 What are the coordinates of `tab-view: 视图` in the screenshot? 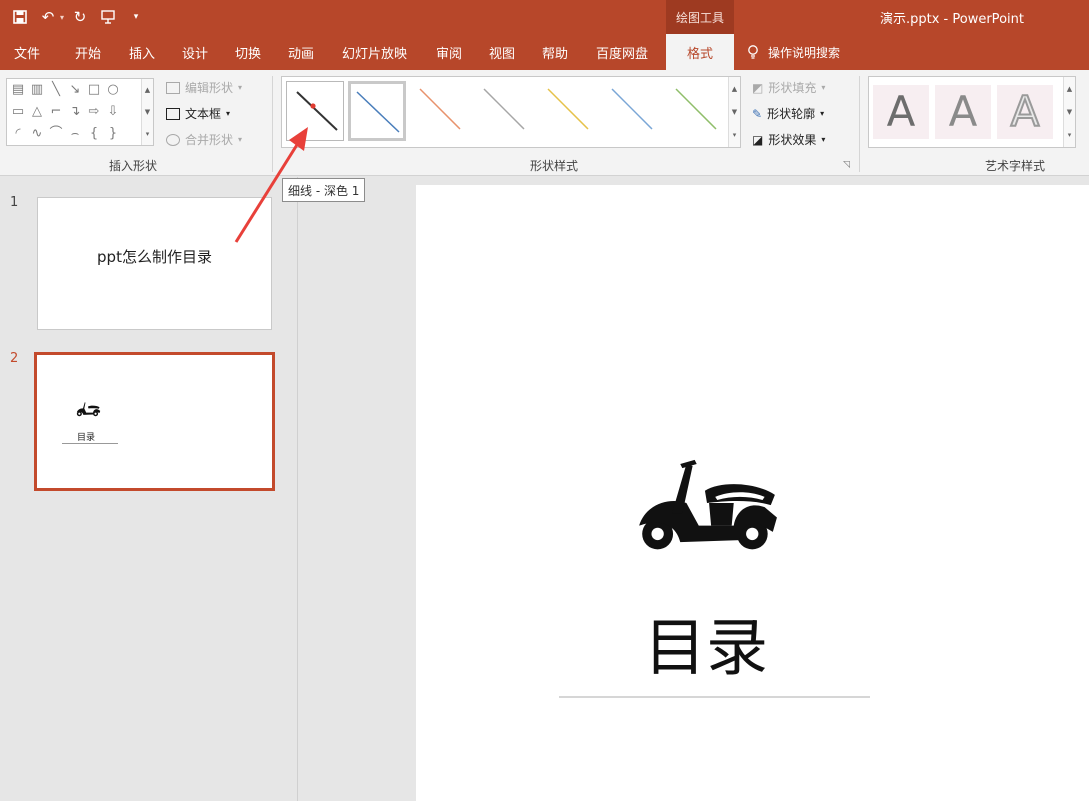 It's located at (502, 52).